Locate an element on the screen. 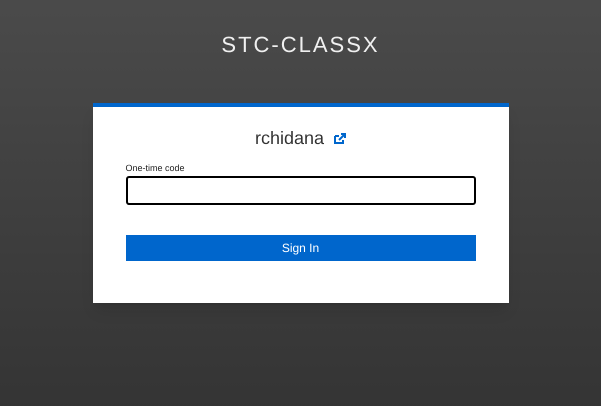 The height and width of the screenshot is (406, 601). input-field is located at coordinates (301, 190).